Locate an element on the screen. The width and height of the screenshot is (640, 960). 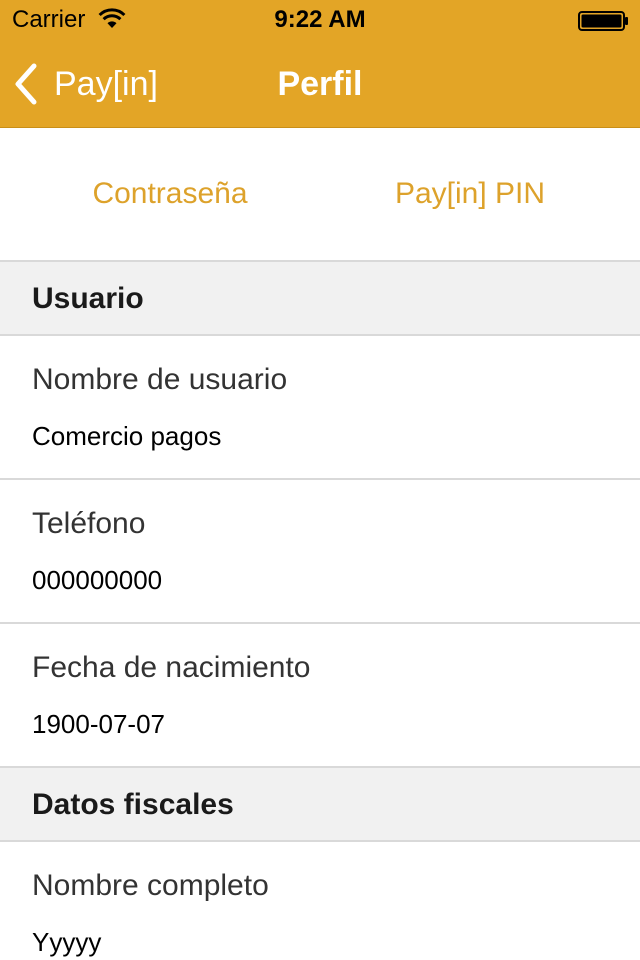
section-header-fiscal: Datos fiscales is located at coordinates (320, 805).